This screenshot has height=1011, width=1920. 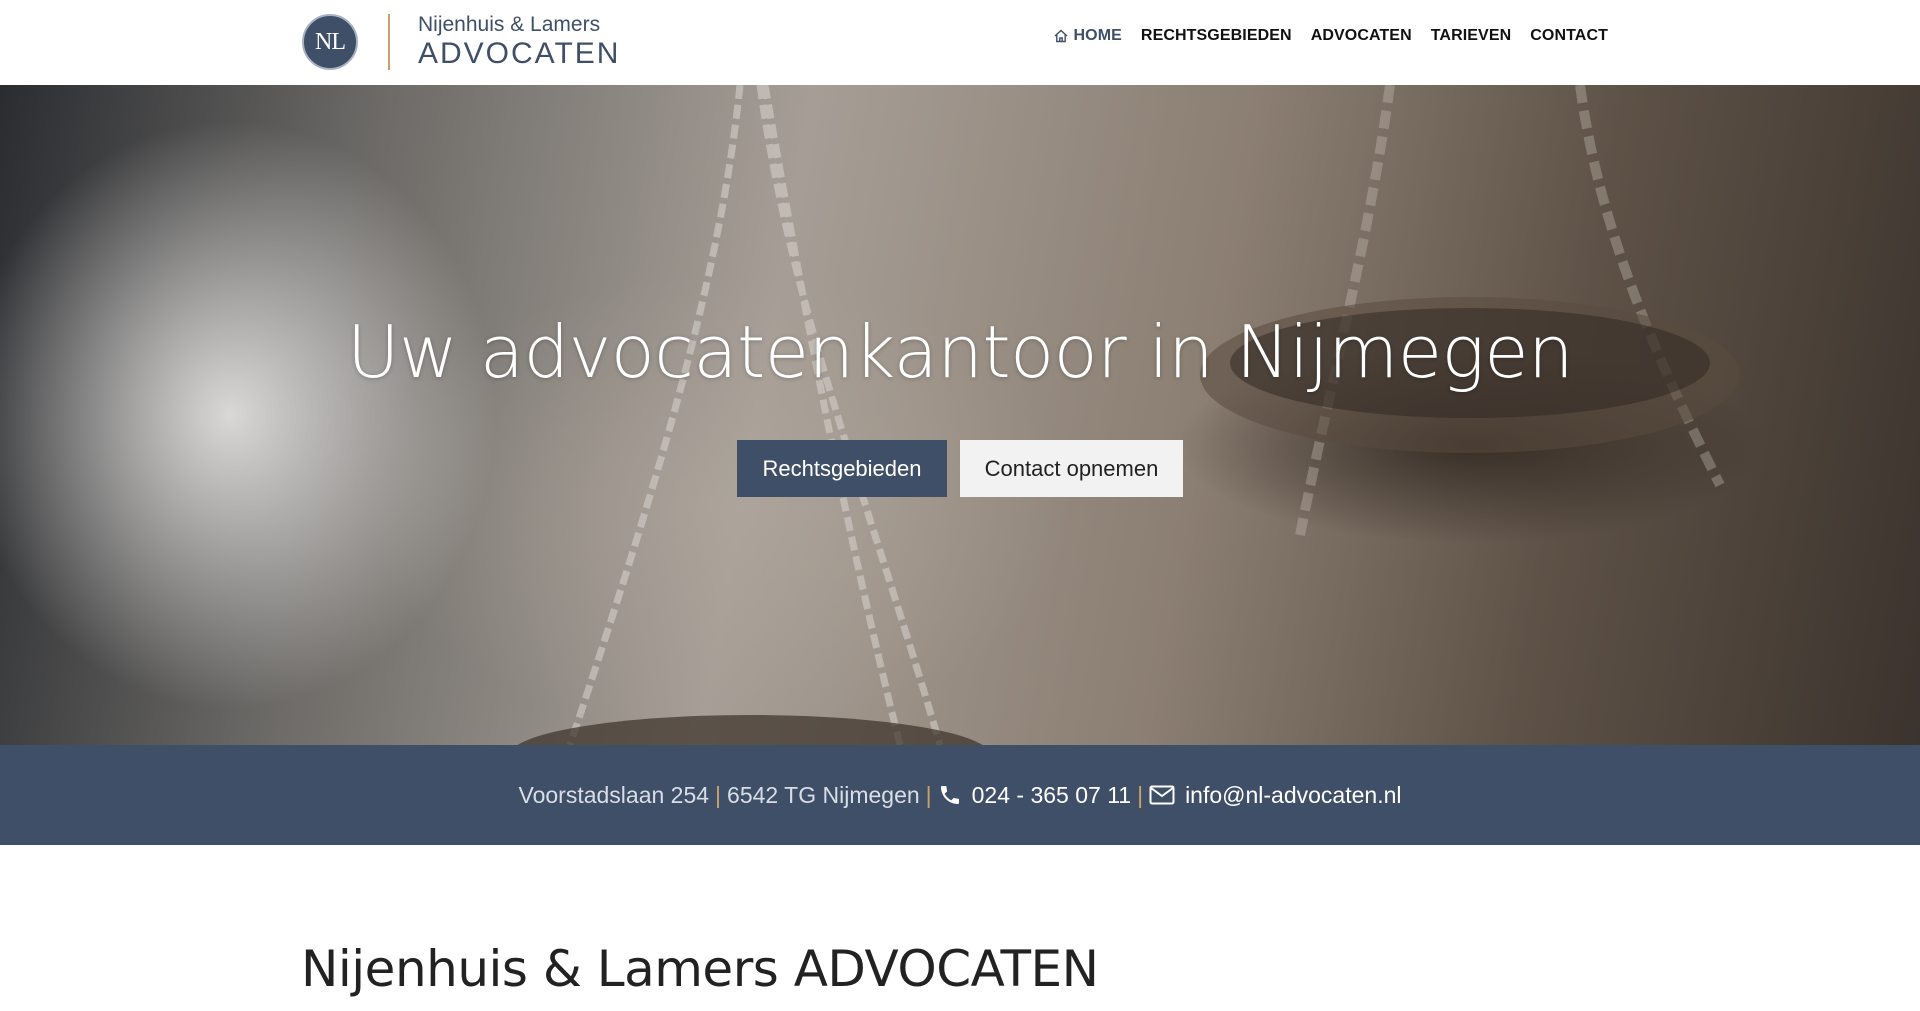 What do you see at coordinates (842, 468) in the screenshot?
I see `rechtsgebieden-button: Rechtsgebieden` at bounding box center [842, 468].